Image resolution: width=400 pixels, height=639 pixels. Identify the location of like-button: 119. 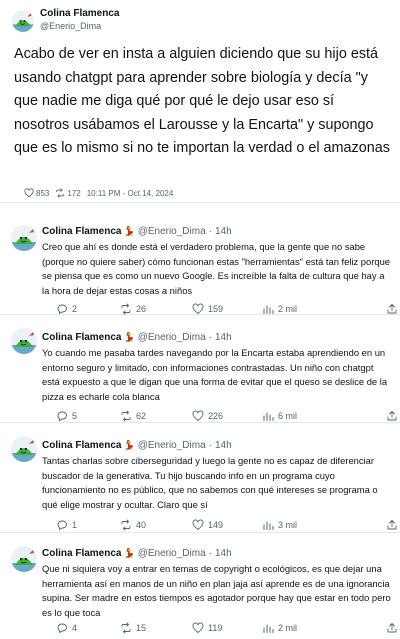
(207, 628).